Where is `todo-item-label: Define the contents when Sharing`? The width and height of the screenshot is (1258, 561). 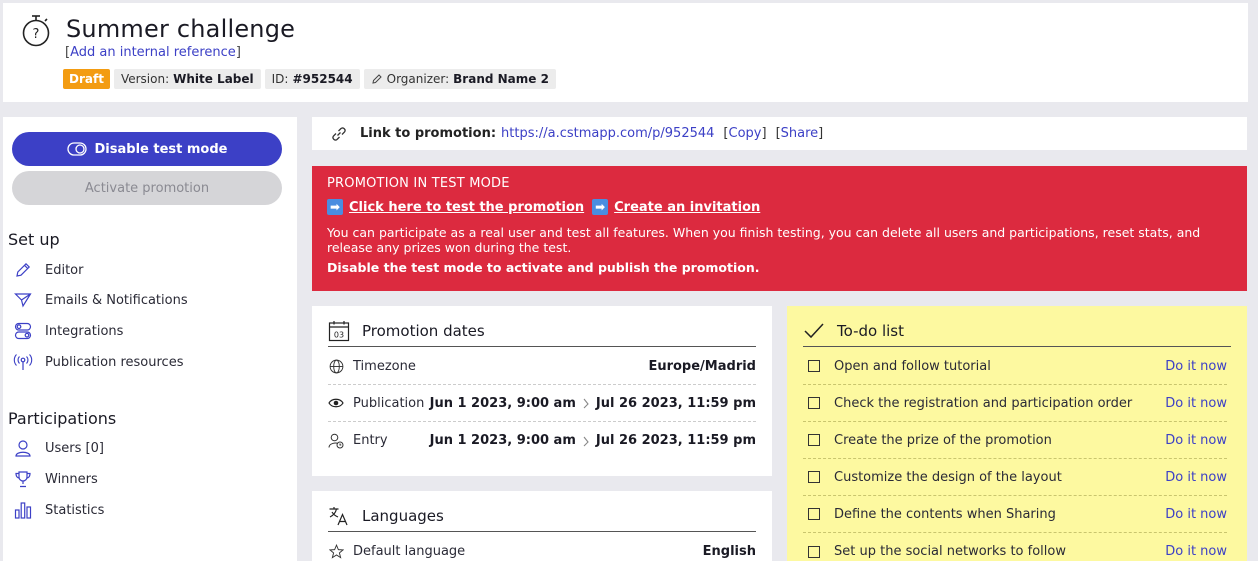
todo-item-label: Define the contents when Sharing is located at coordinates (945, 514).